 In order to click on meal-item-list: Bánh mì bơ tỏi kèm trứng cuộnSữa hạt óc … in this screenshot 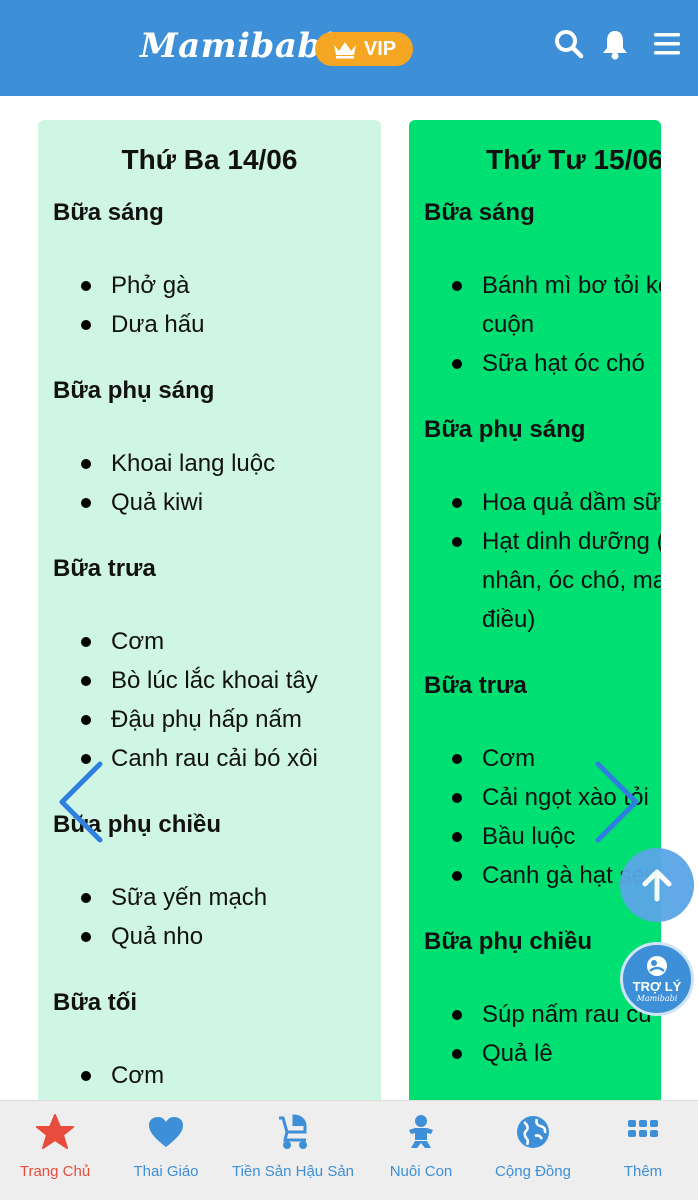, I will do `click(556, 324)`.